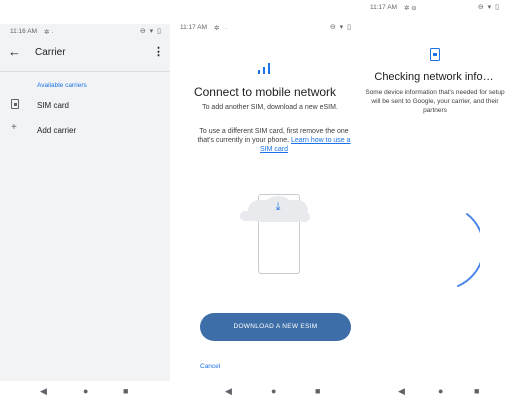 This screenshot has width=508, height=403. What do you see at coordinates (50, 52) in the screenshot?
I see `page-title: Carrier` at bounding box center [50, 52].